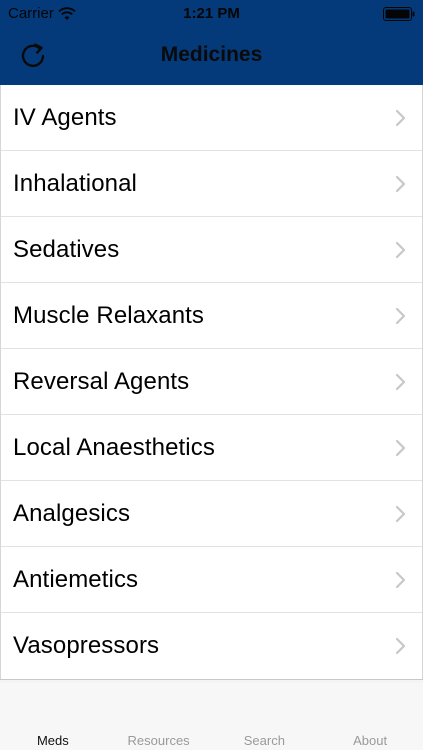  I want to click on list-item-iv-agents: IV Agents, so click(211, 118).